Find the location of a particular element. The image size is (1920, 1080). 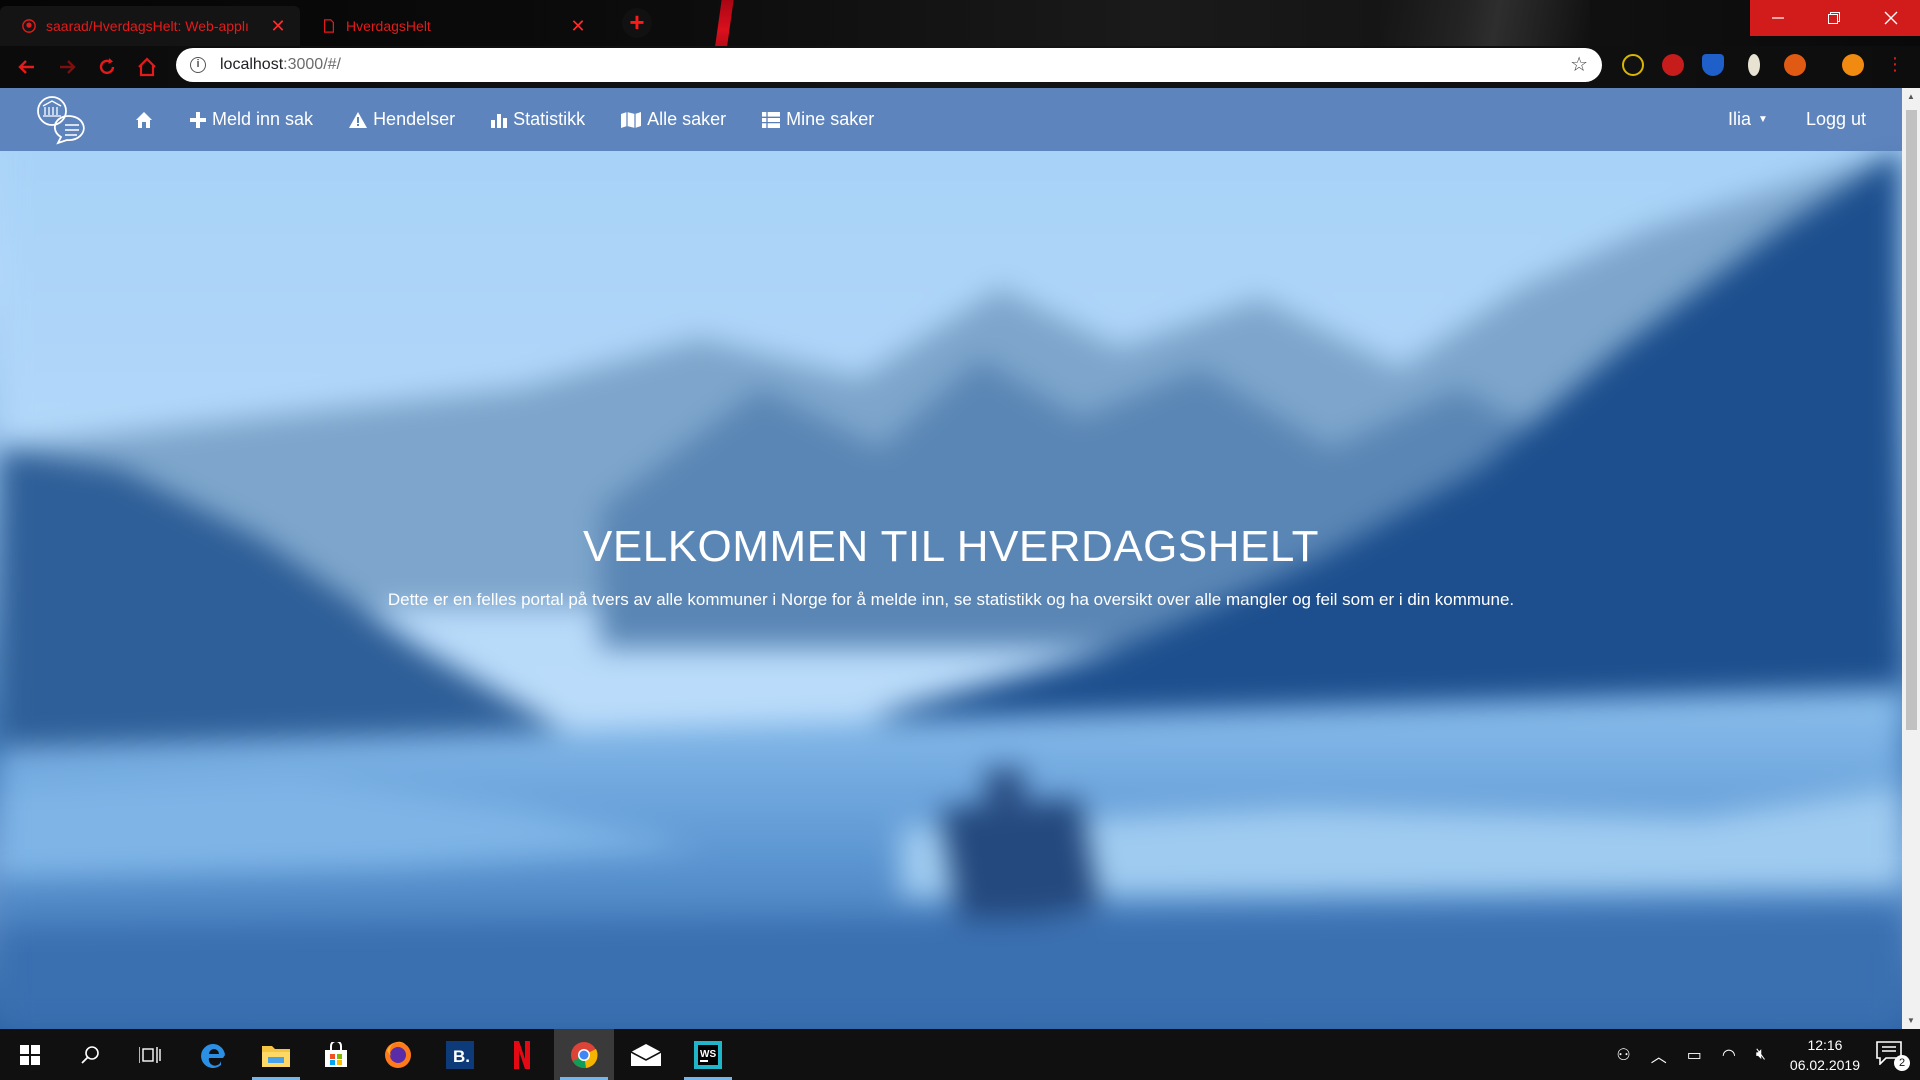

minimize-icon is located at coordinates (1778, 18).